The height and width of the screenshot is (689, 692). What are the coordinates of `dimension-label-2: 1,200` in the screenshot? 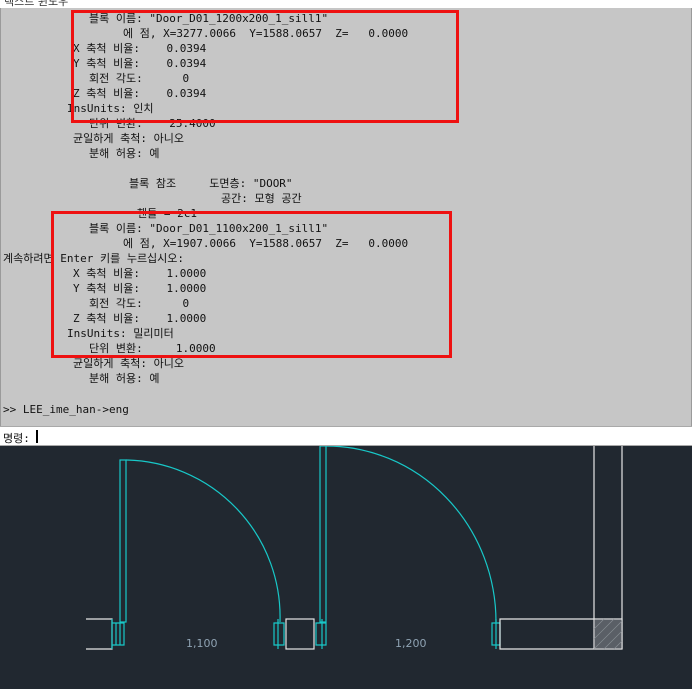 It's located at (411, 643).